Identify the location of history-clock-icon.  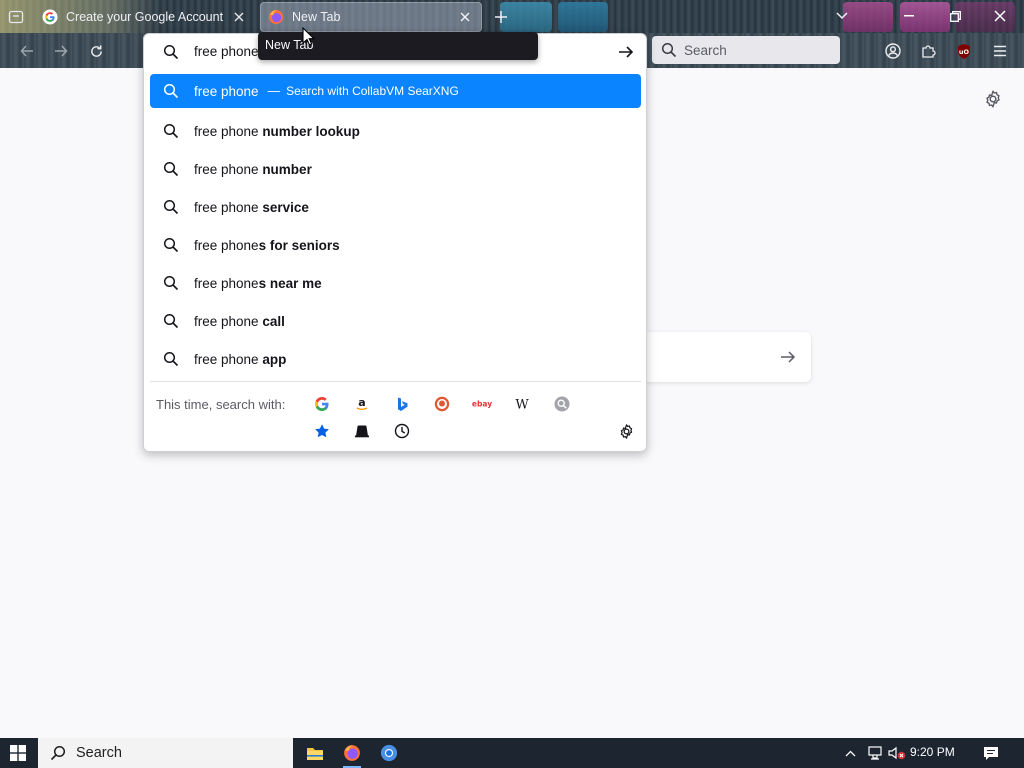
(402, 431).